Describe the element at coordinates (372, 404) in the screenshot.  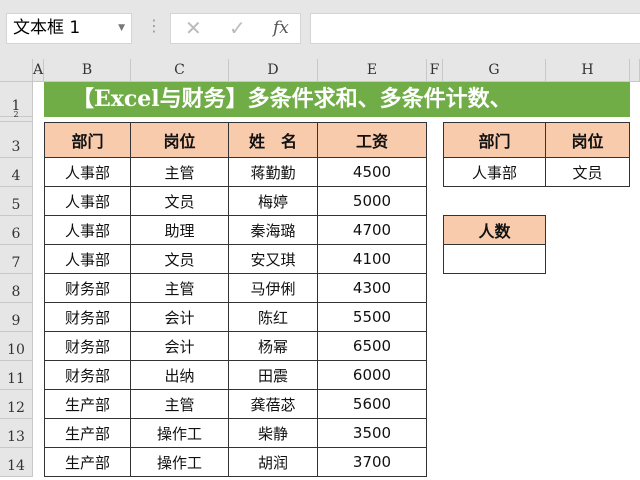
I see `table-cell: 5600` at that location.